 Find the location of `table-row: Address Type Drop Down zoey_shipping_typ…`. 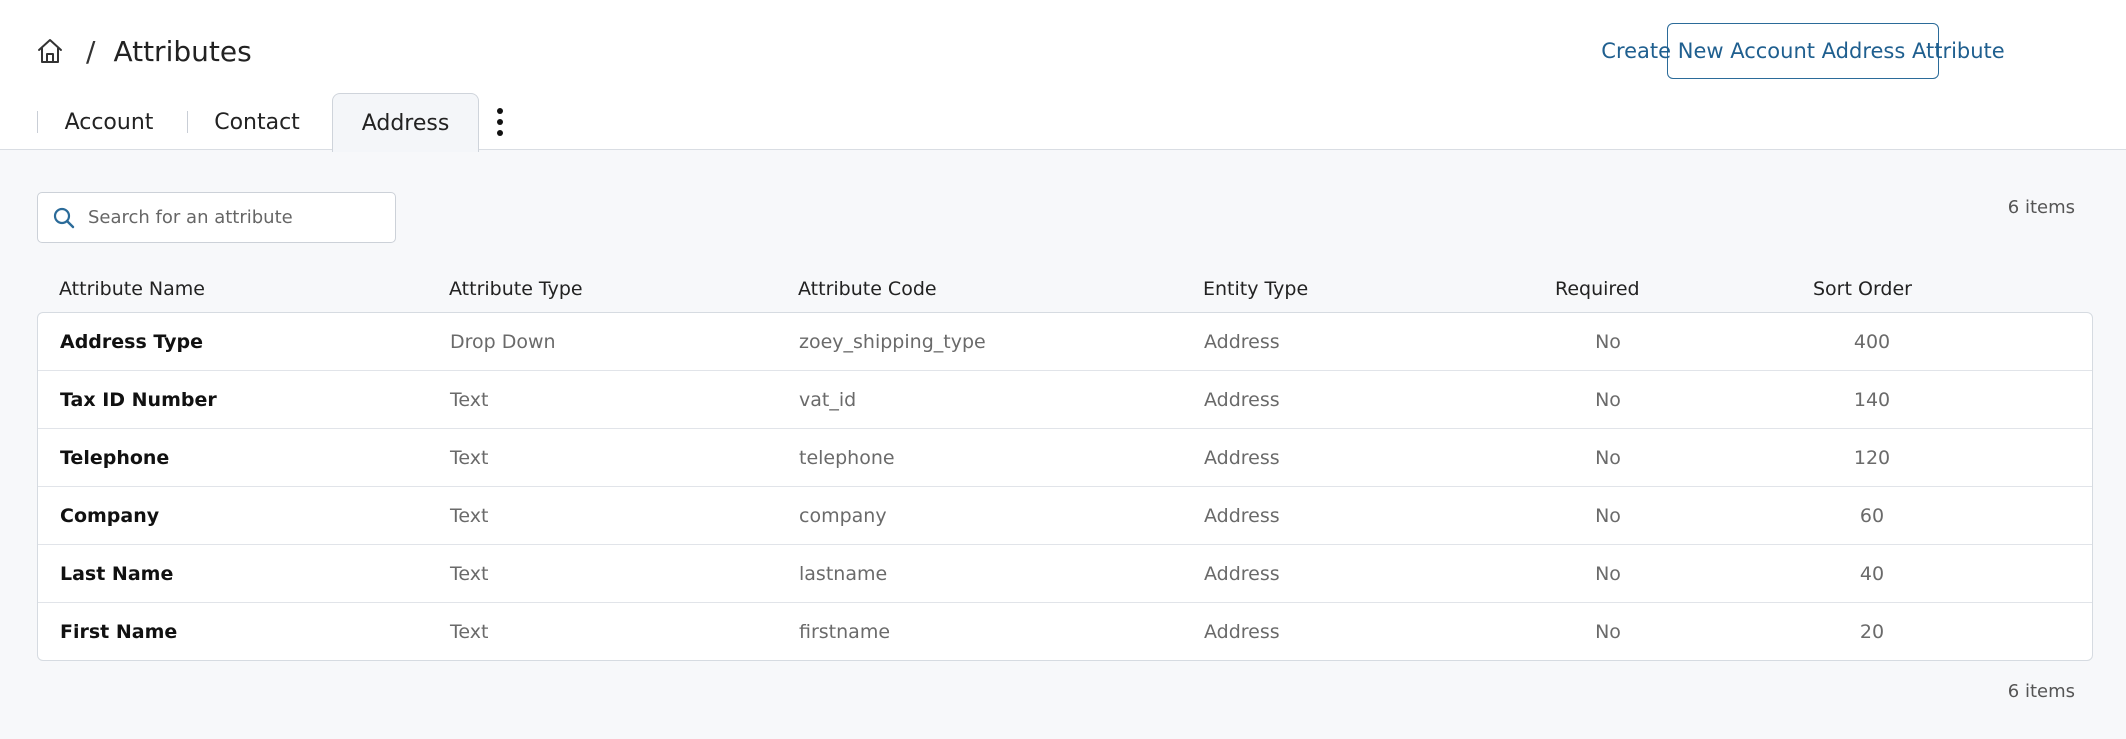

table-row: Address Type Drop Down zoey_shipping_typ… is located at coordinates (1065, 342).